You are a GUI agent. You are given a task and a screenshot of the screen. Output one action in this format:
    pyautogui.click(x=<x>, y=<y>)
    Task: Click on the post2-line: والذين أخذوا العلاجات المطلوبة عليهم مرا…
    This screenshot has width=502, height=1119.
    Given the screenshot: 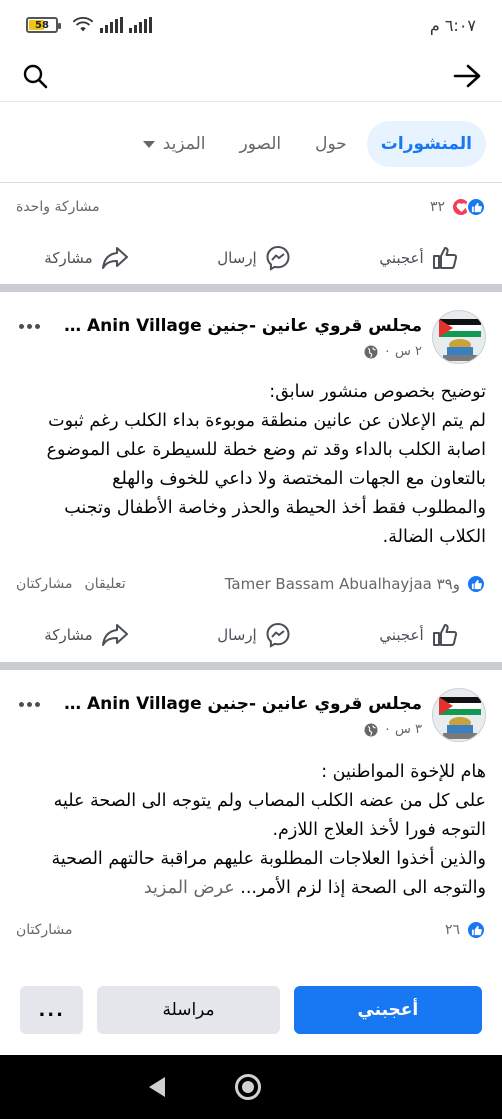 What is the action you would take?
    pyautogui.click(x=268, y=859)
    